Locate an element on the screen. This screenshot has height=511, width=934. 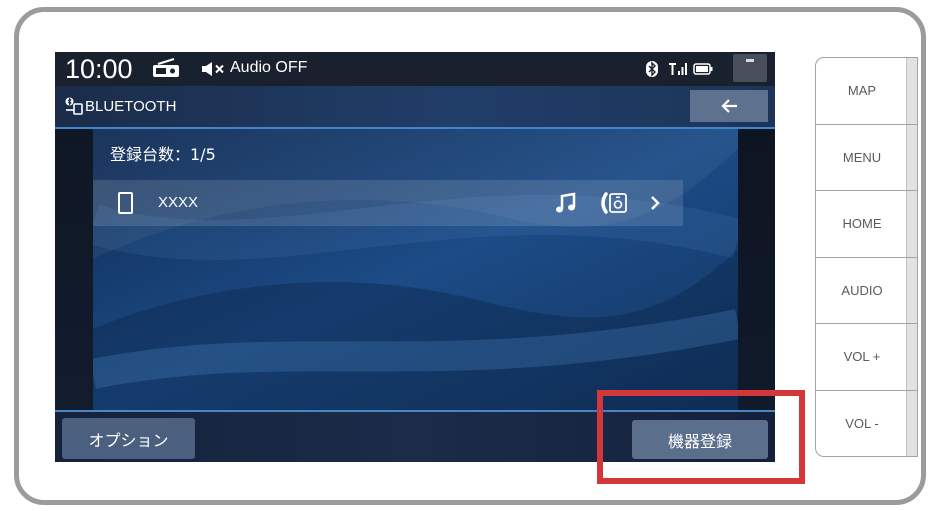
status-bar: 10:00 Audio OFF is located at coordinates (415, 69).